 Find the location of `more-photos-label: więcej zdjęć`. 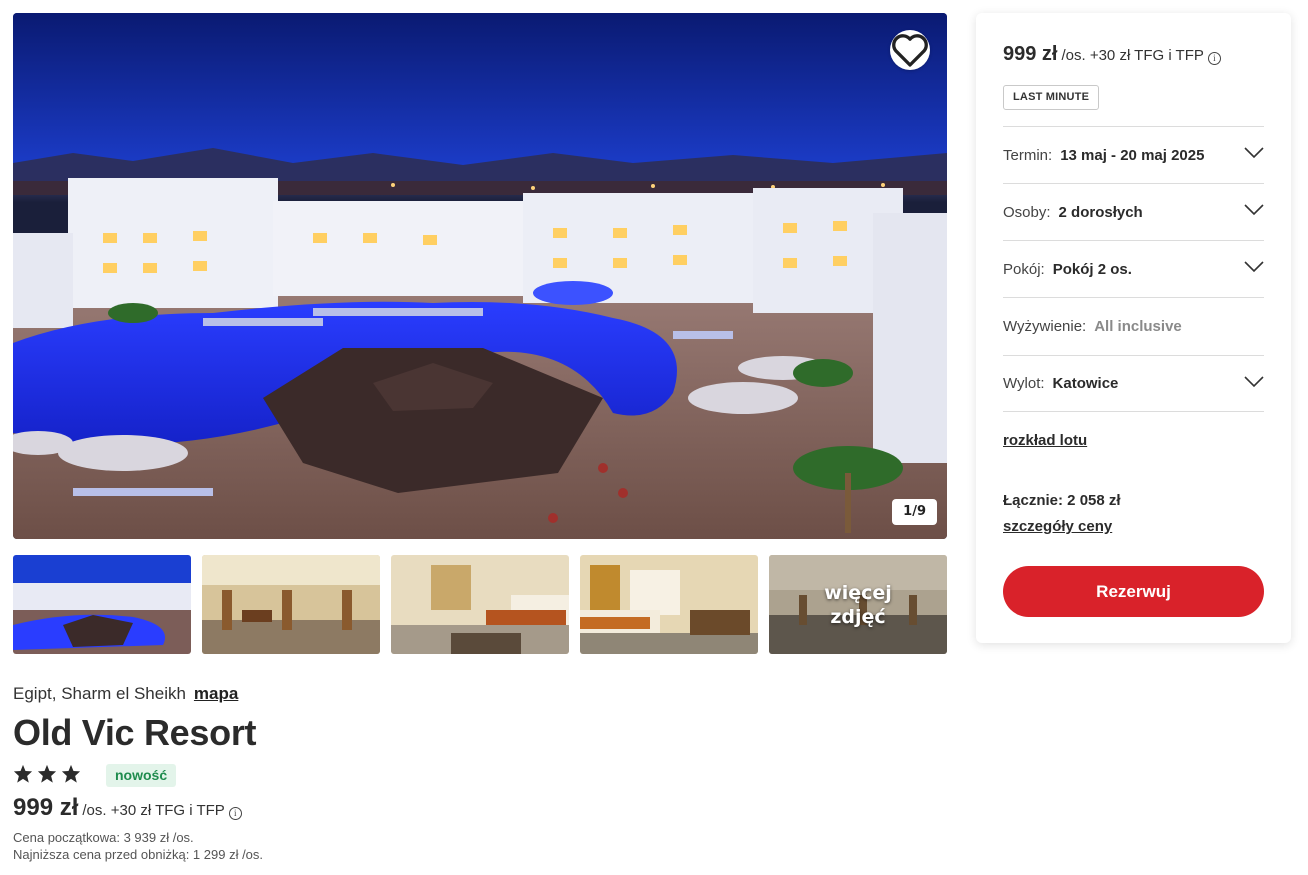

more-photos-label: więcej zdjęć is located at coordinates (858, 604).